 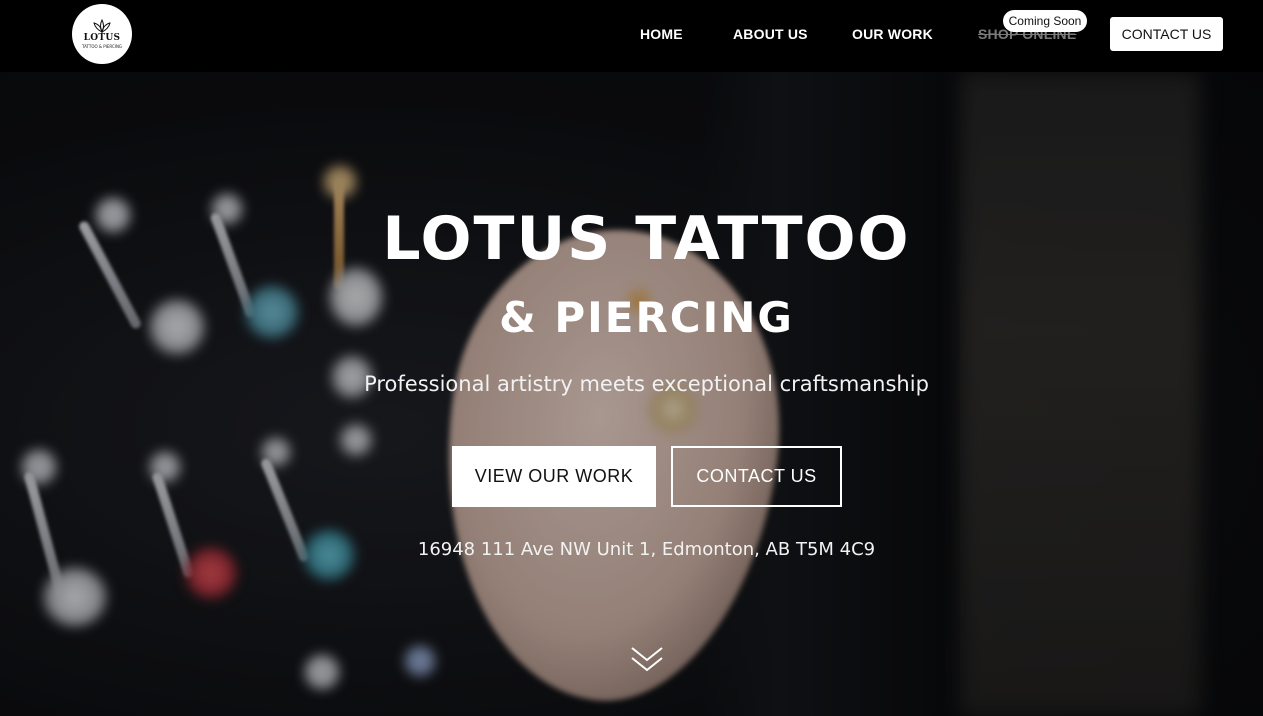 I want to click on view-our-work-button: VIEW OUR WORK, so click(x=554, y=476).